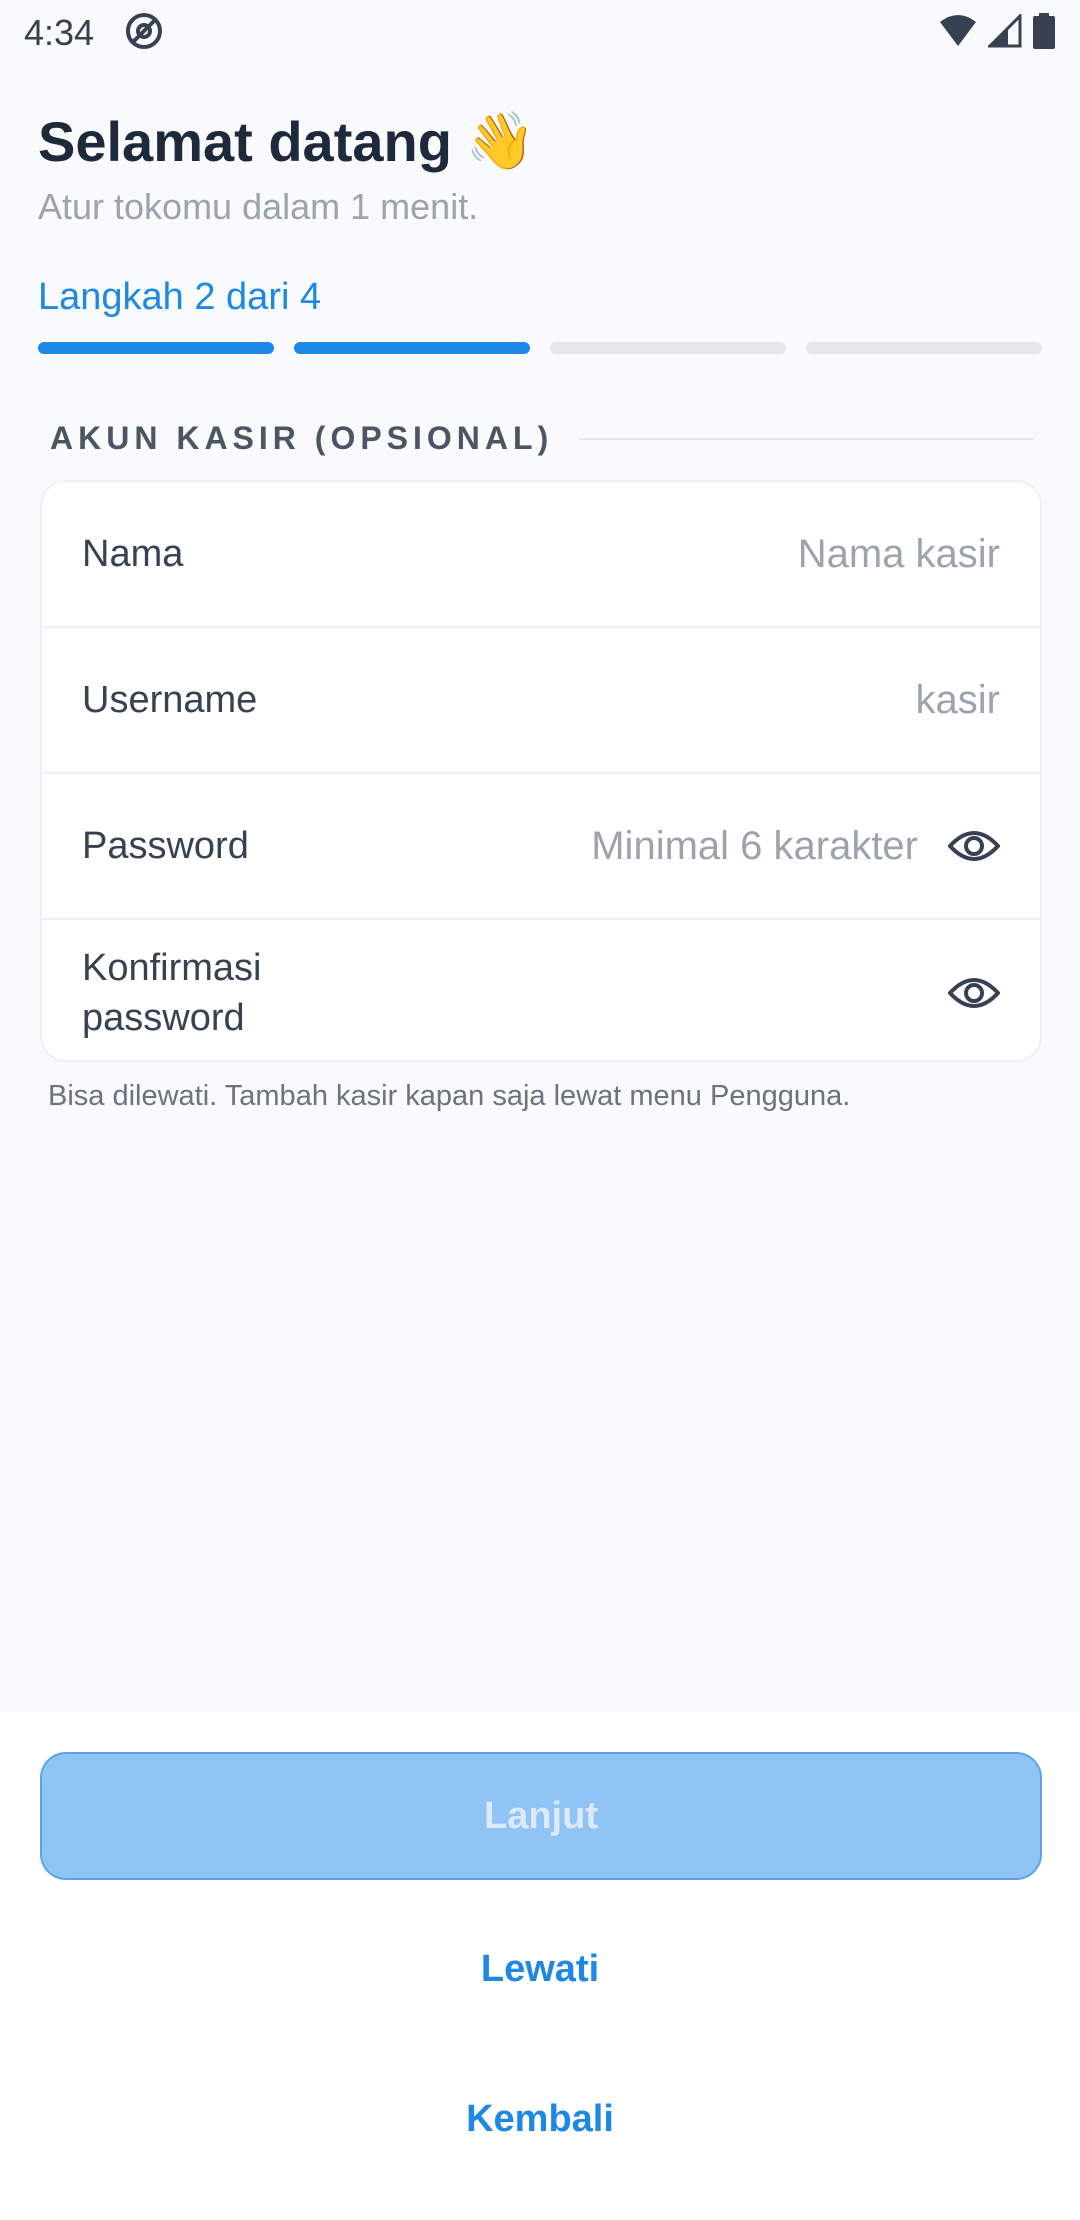  What do you see at coordinates (258, 206) in the screenshot?
I see `page-subtitle: Atur tokomu dalam 1 menit.` at bounding box center [258, 206].